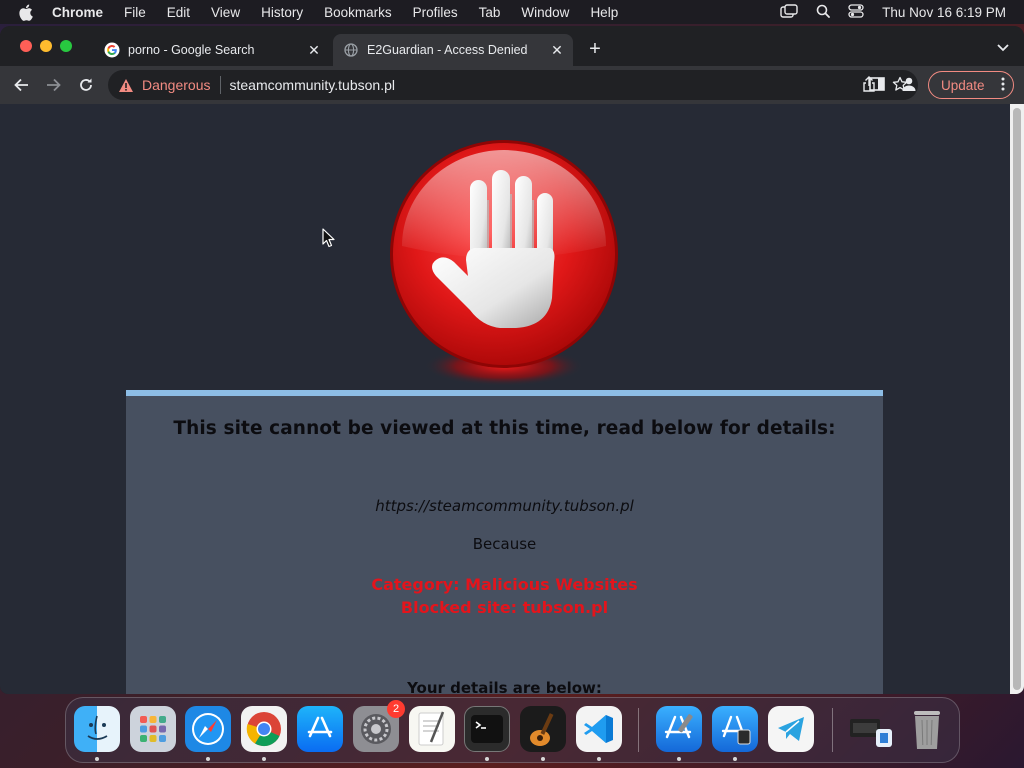  I want to click on forward-button, so click(54, 85).